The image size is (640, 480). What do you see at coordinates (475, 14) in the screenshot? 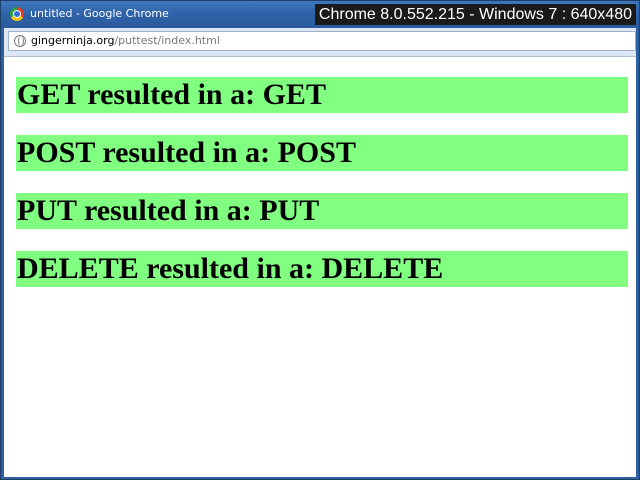
I see `screenshot-overlay-label: Chrome 8.0.552.215 - Windows 7 : 640x480` at bounding box center [475, 14].